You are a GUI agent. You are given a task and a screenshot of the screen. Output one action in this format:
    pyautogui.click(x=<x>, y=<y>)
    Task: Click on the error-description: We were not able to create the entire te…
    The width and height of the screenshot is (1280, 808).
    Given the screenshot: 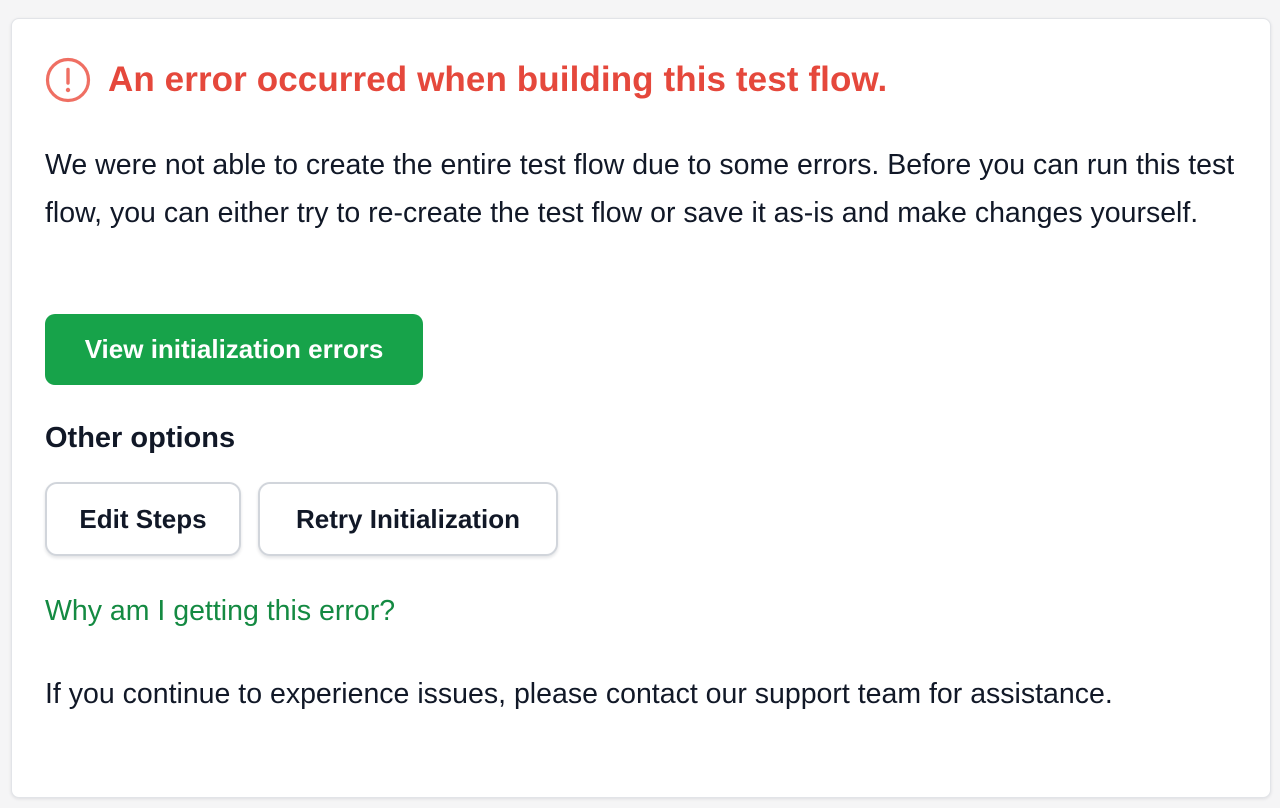 What is the action you would take?
    pyautogui.click(x=640, y=189)
    